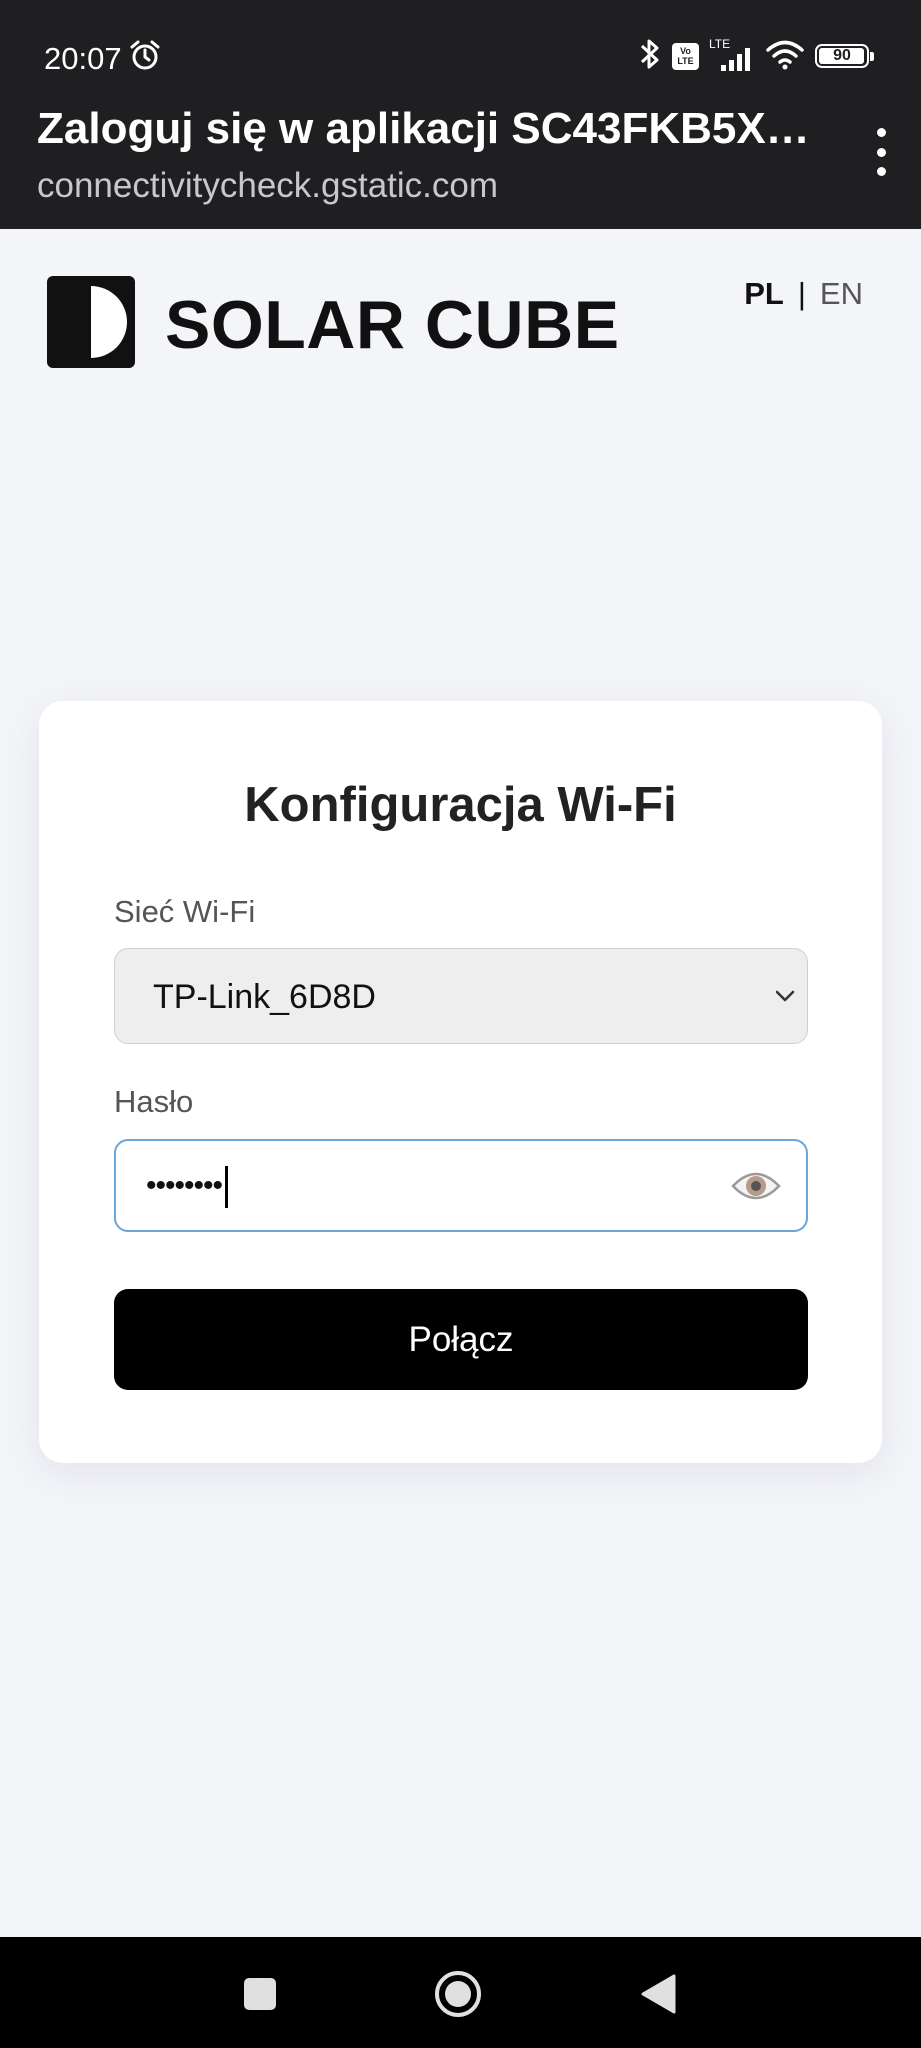 The image size is (921, 2048). I want to click on network-select: TP-Link_6D8D, so click(461, 996).